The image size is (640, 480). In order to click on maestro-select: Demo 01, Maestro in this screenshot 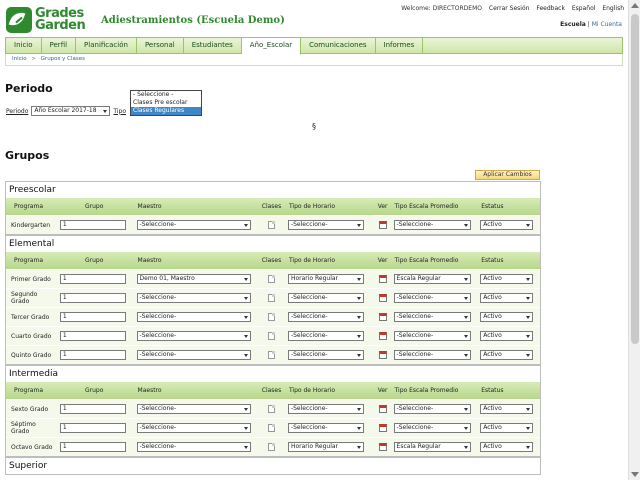, I will do `click(193, 279)`.